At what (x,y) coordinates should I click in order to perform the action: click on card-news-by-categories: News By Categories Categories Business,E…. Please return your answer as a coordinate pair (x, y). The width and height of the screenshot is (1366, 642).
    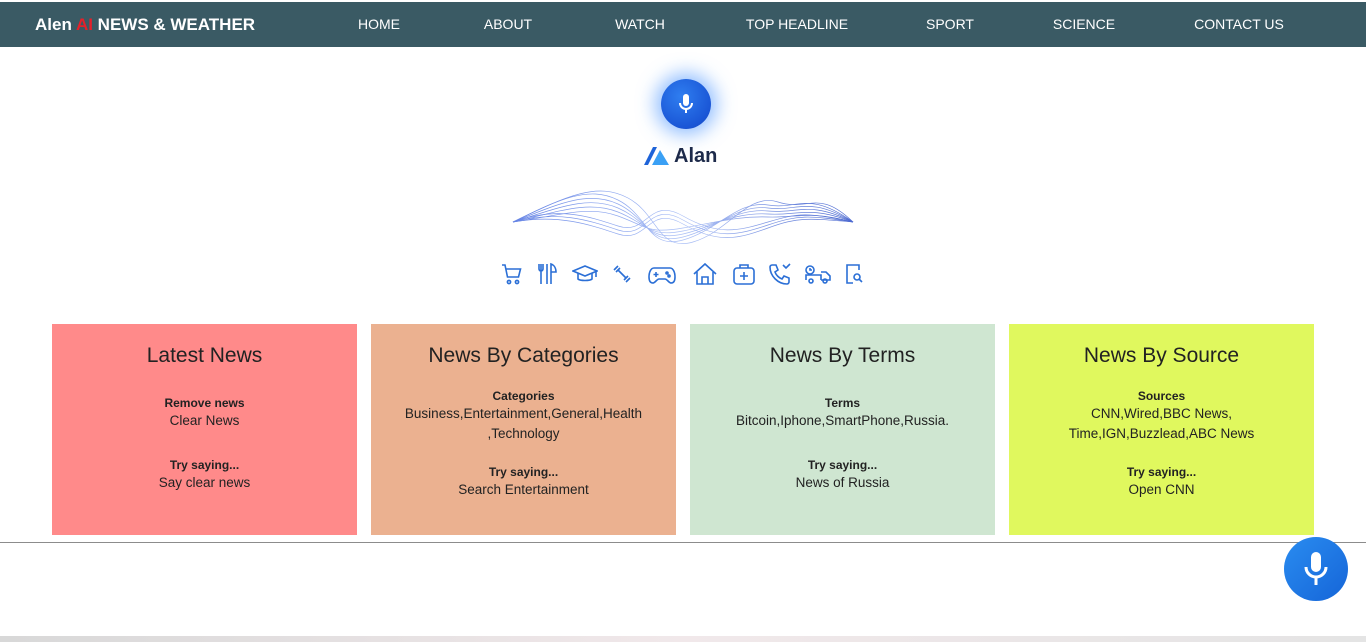
    Looking at the image, I should click on (523, 429).